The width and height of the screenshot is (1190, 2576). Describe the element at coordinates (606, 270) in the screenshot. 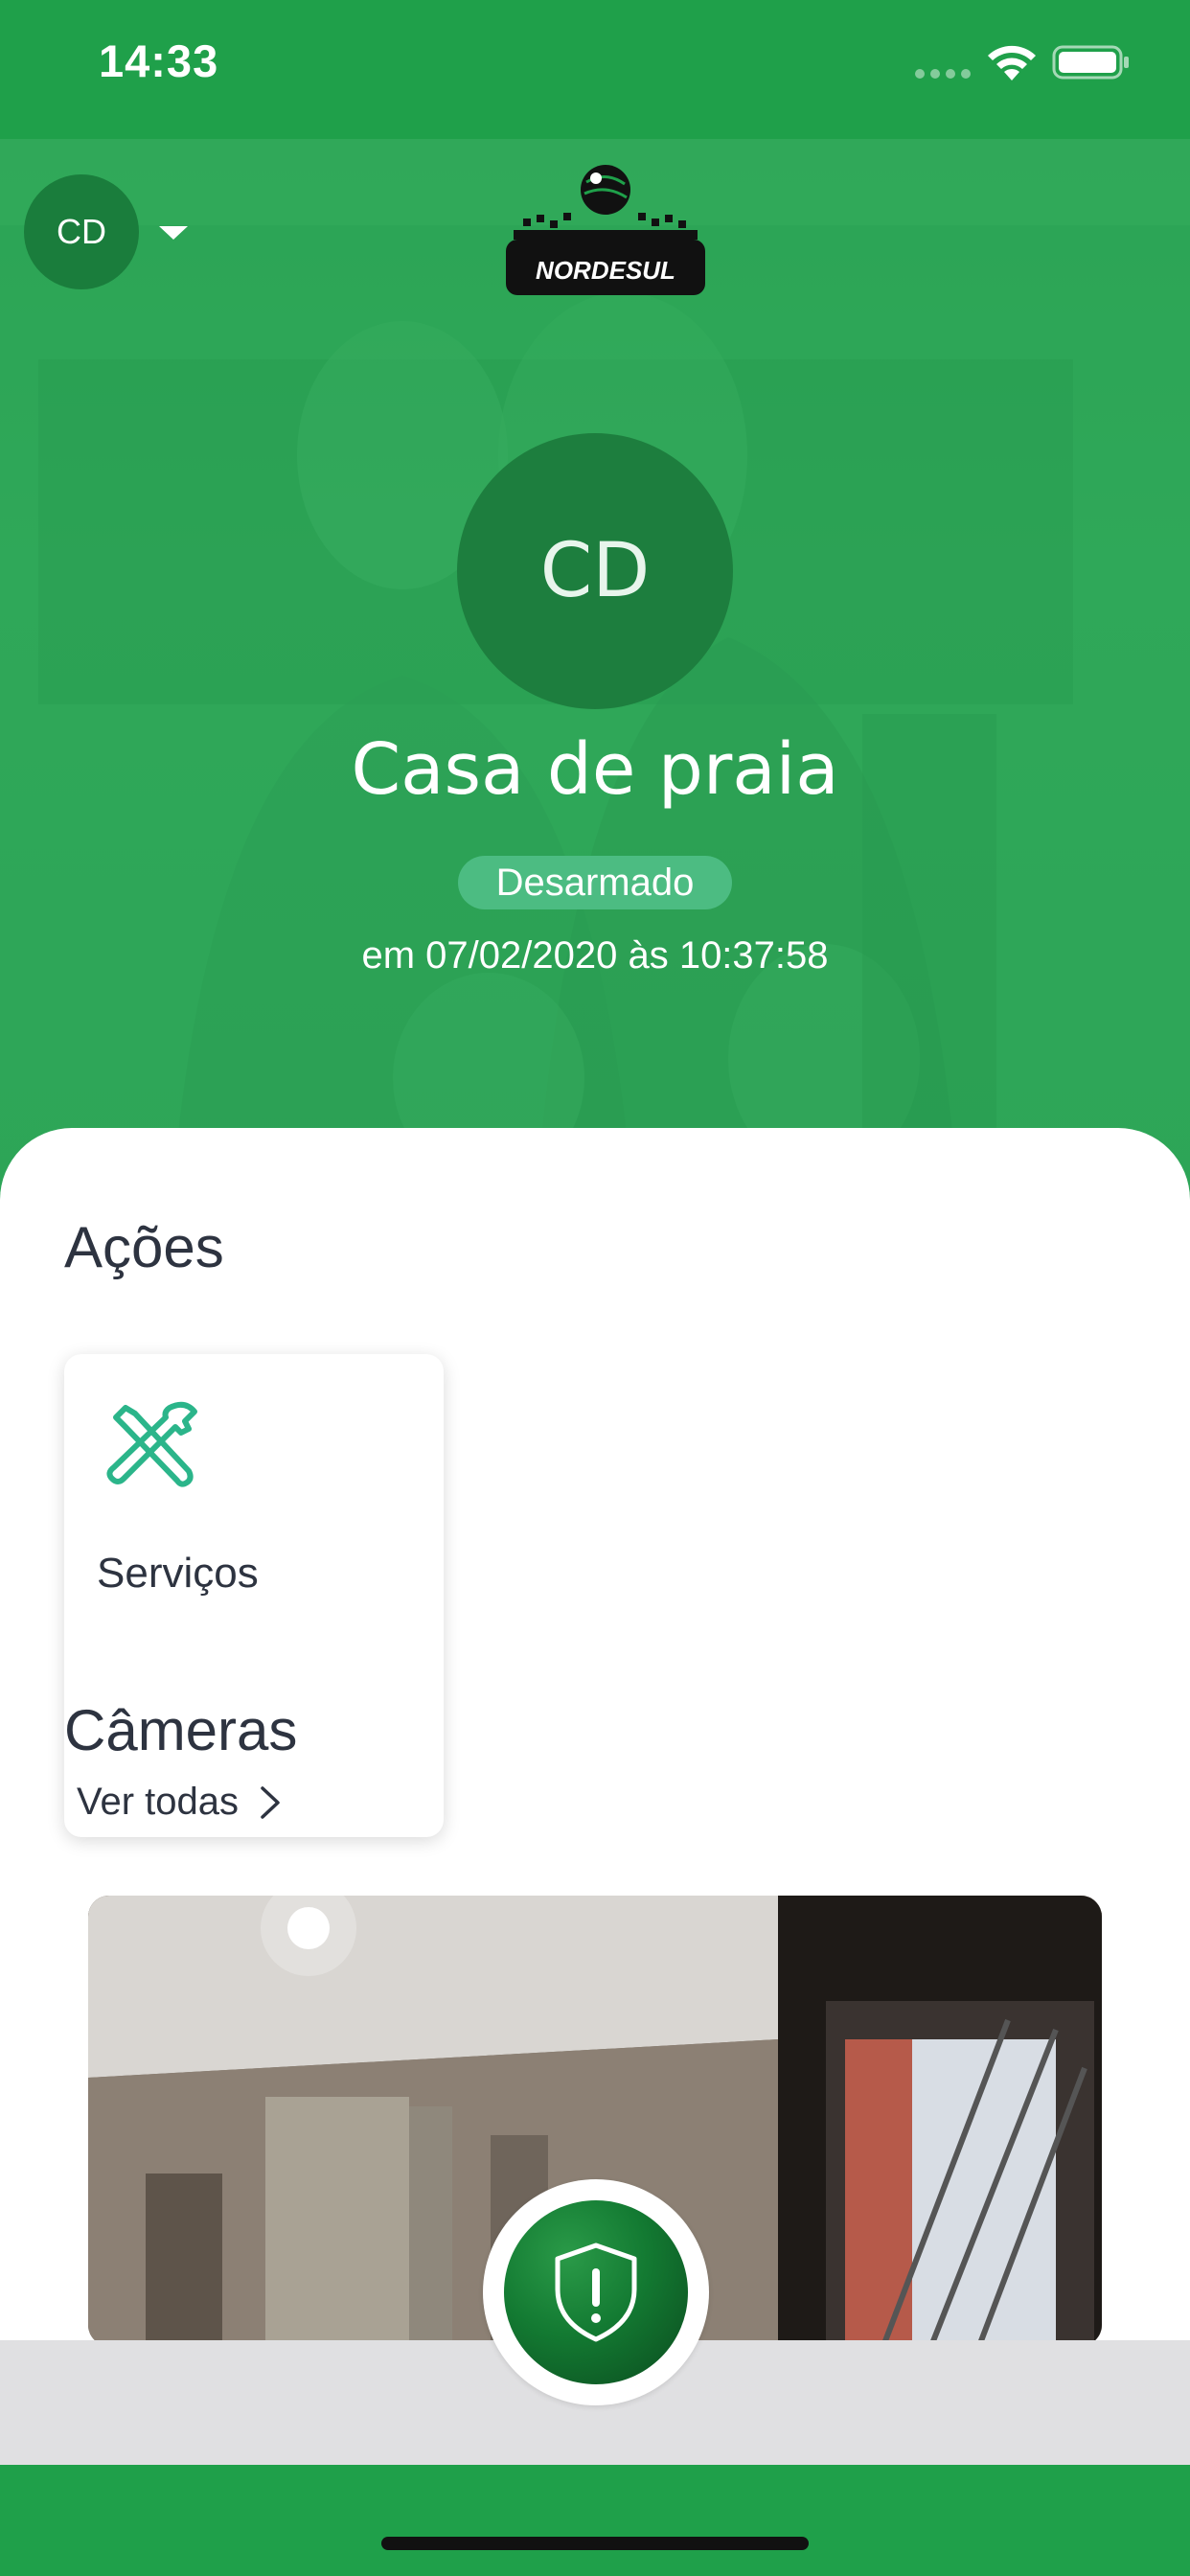

I see `logo-text: NORDESUL` at that location.